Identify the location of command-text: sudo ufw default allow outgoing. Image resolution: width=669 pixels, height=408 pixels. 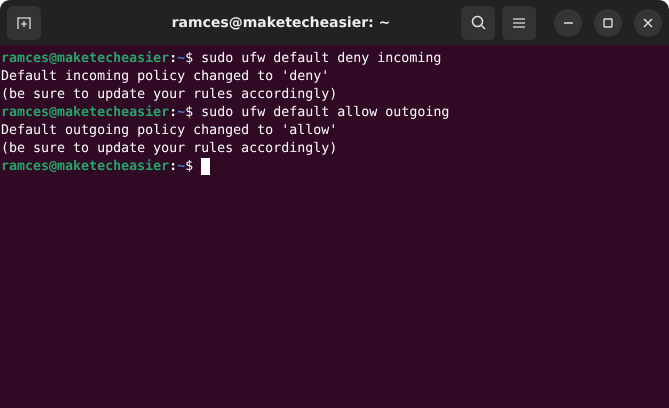
(325, 113).